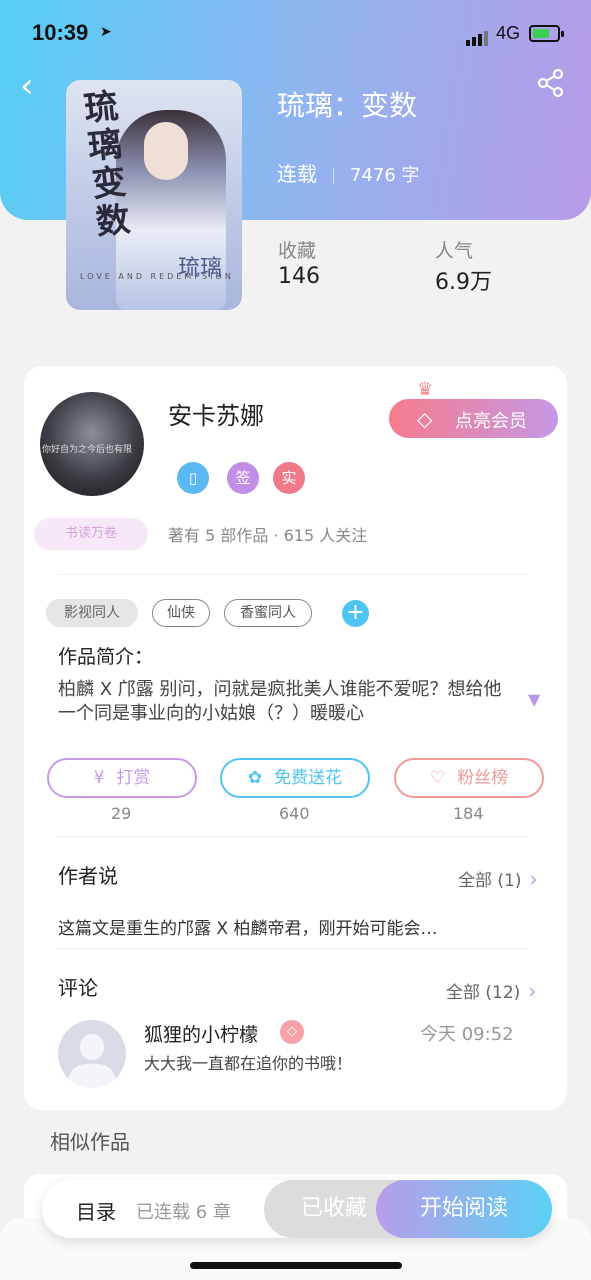 The height and width of the screenshot is (1280, 591). Describe the element at coordinates (467, 1034) in the screenshot. I see `comment-time: 今天 09:52` at that location.